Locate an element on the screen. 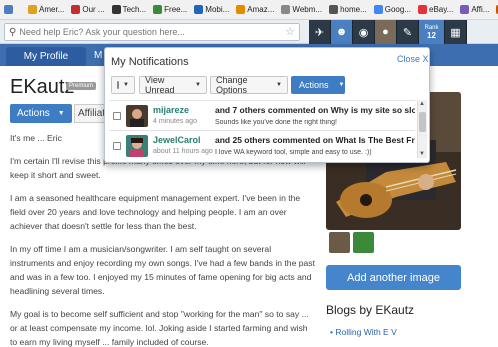 The height and width of the screenshot is (347, 498). airplane-icon: ✈ is located at coordinates (320, 32).